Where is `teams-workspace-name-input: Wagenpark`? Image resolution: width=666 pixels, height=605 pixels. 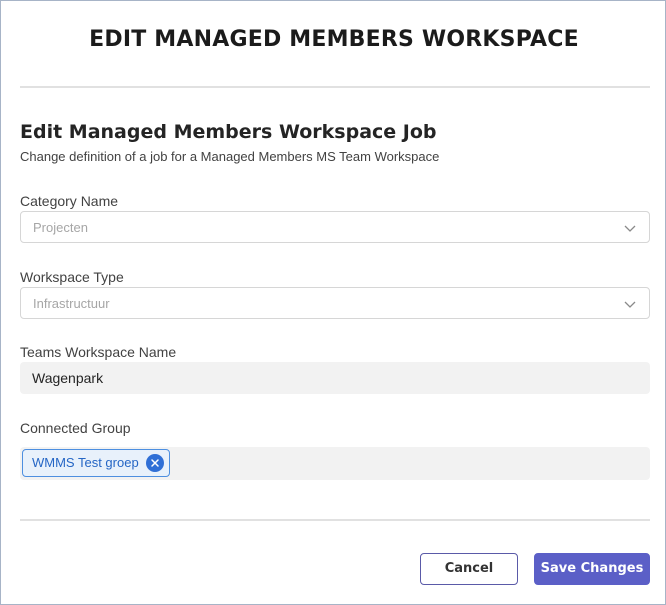
teams-workspace-name-input: Wagenpark is located at coordinates (335, 378).